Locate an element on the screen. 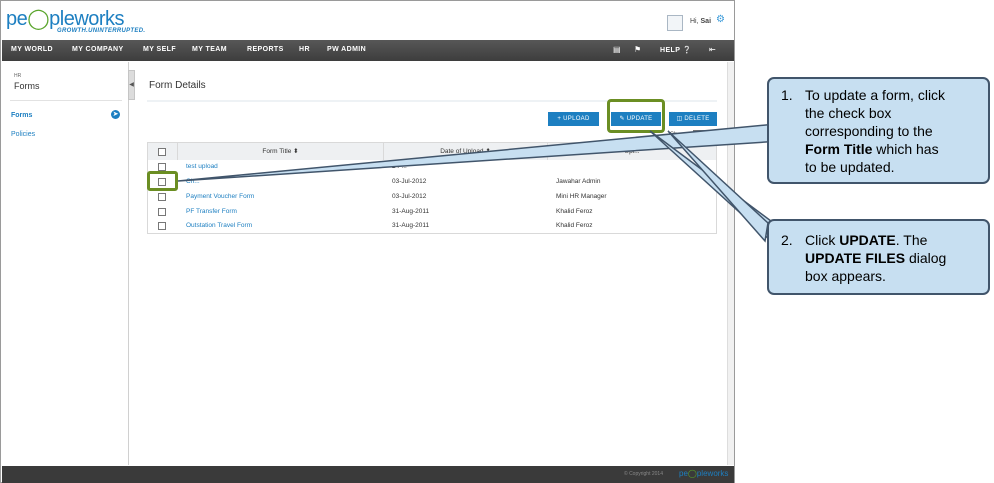  callout-2-bold1: UPDATE is located at coordinates (867, 240).